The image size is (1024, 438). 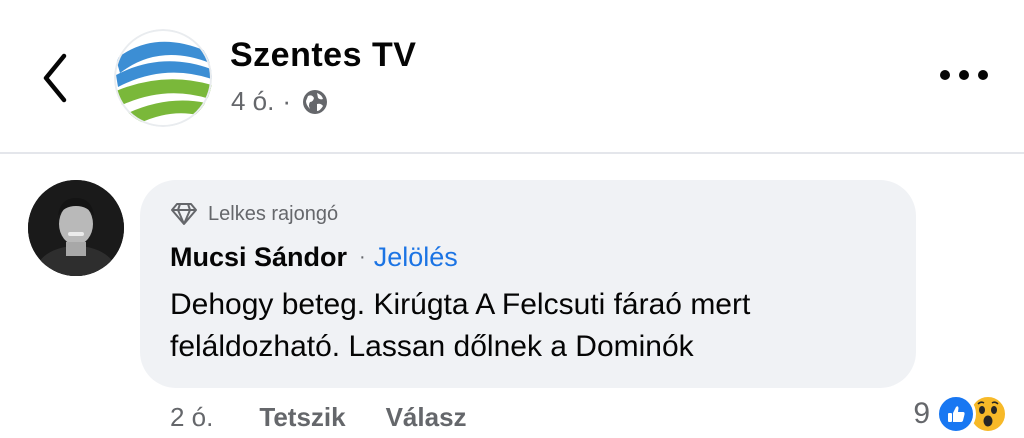 I want to click on reaction-count: 9, so click(x=921, y=413).